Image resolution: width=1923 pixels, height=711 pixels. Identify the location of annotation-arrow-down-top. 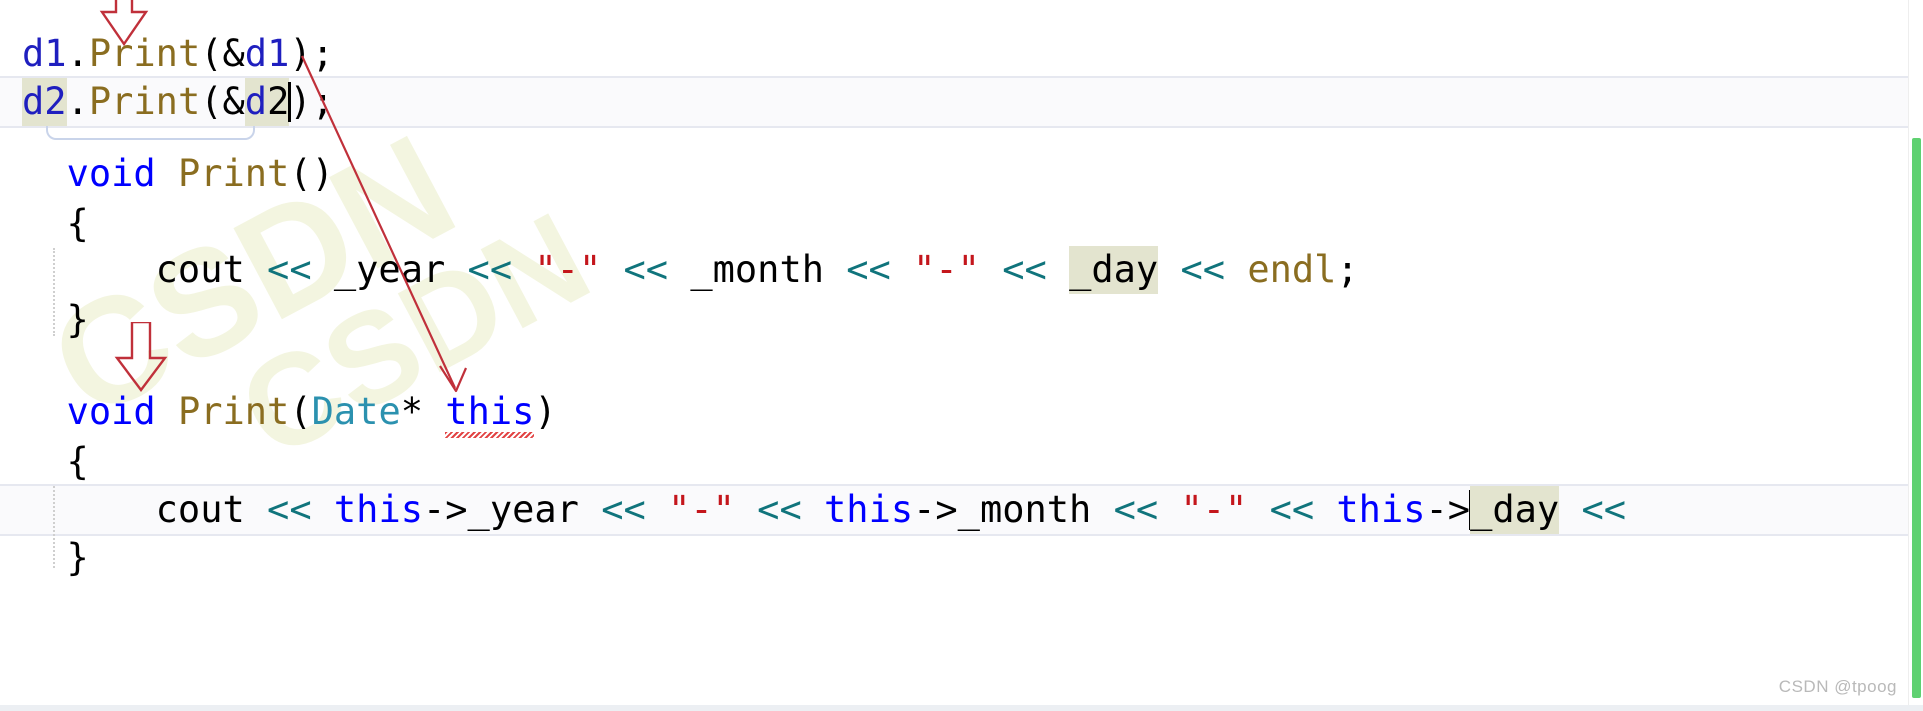
(124, 23).